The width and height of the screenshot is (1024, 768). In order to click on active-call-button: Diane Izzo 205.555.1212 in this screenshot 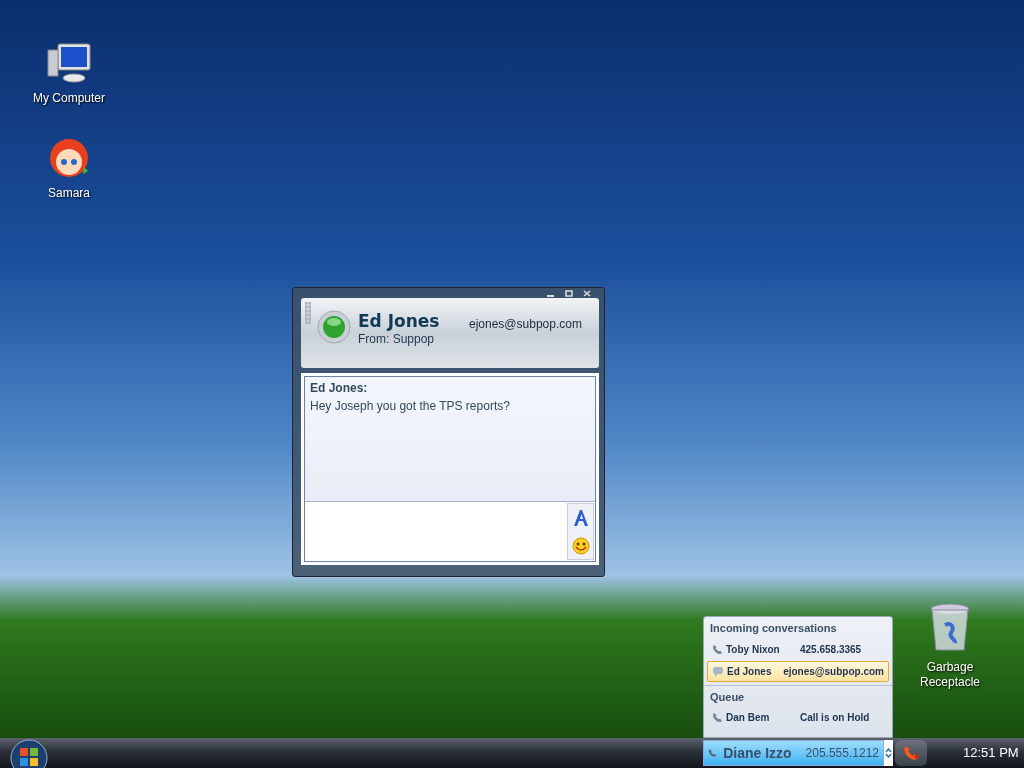, I will do `click(793, 753)`.